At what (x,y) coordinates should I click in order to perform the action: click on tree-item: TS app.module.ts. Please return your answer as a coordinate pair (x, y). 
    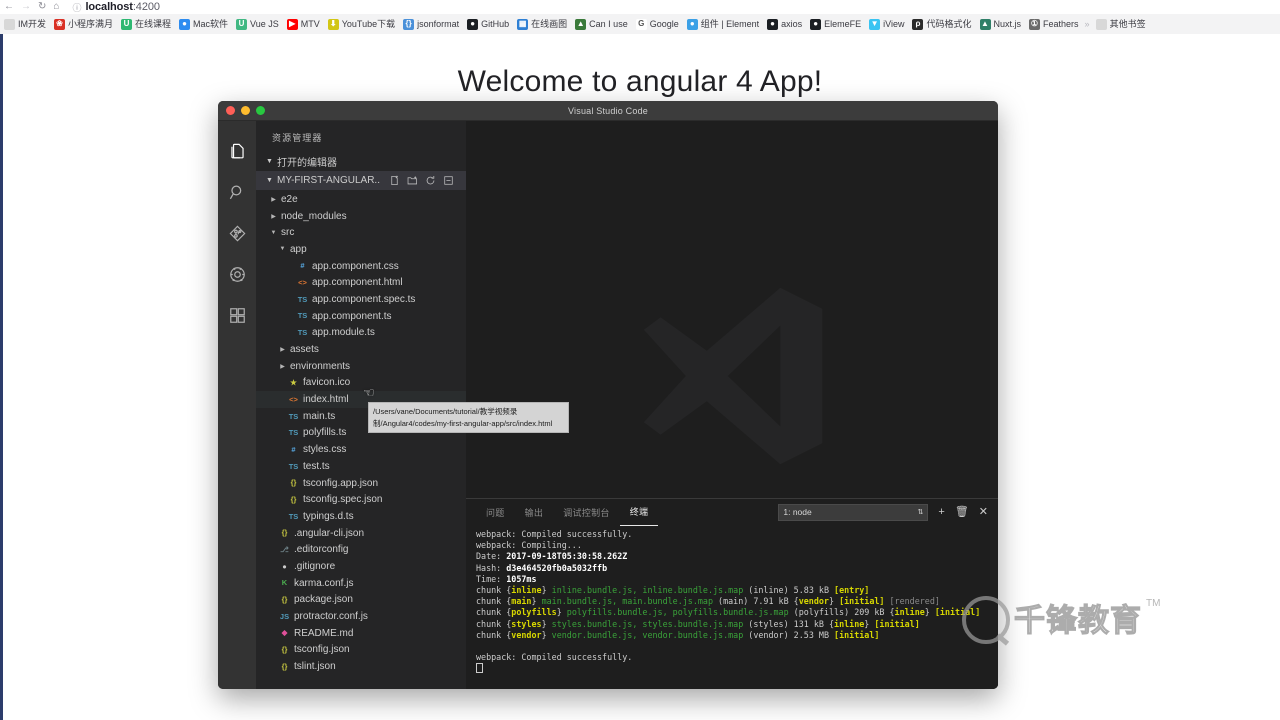
    Looking at the image, I should click on (361, 333).